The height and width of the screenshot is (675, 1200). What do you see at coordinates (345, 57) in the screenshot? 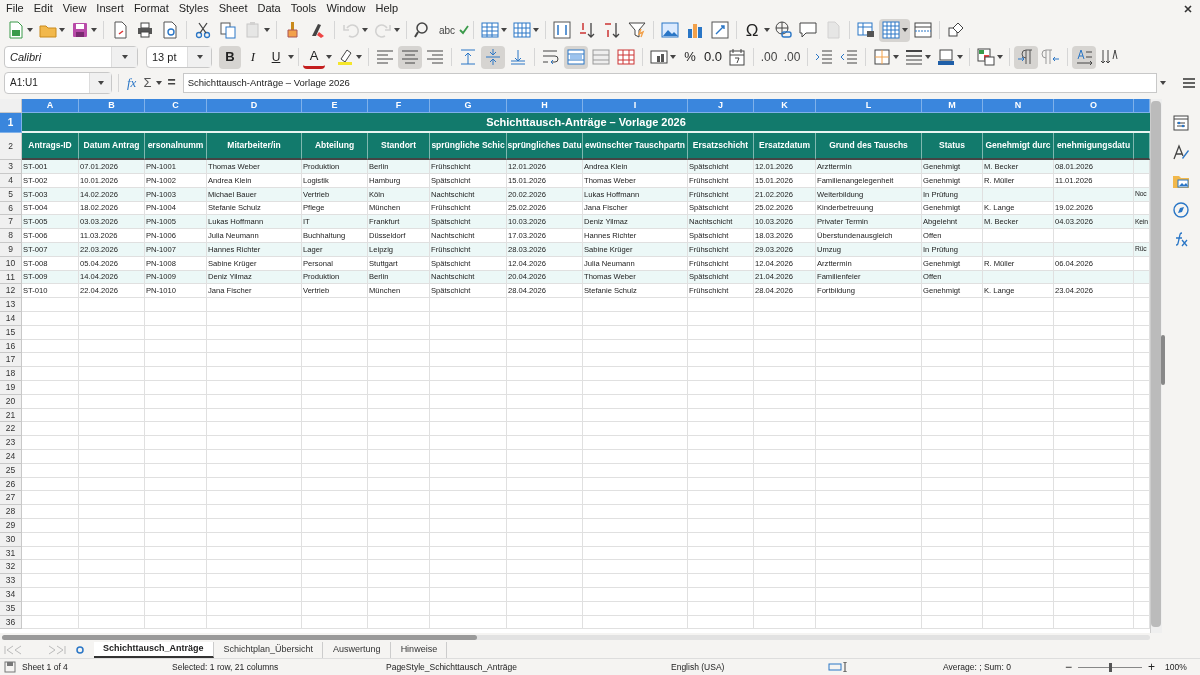
I see `highlighter-icon` at bounding box center [345, 57].